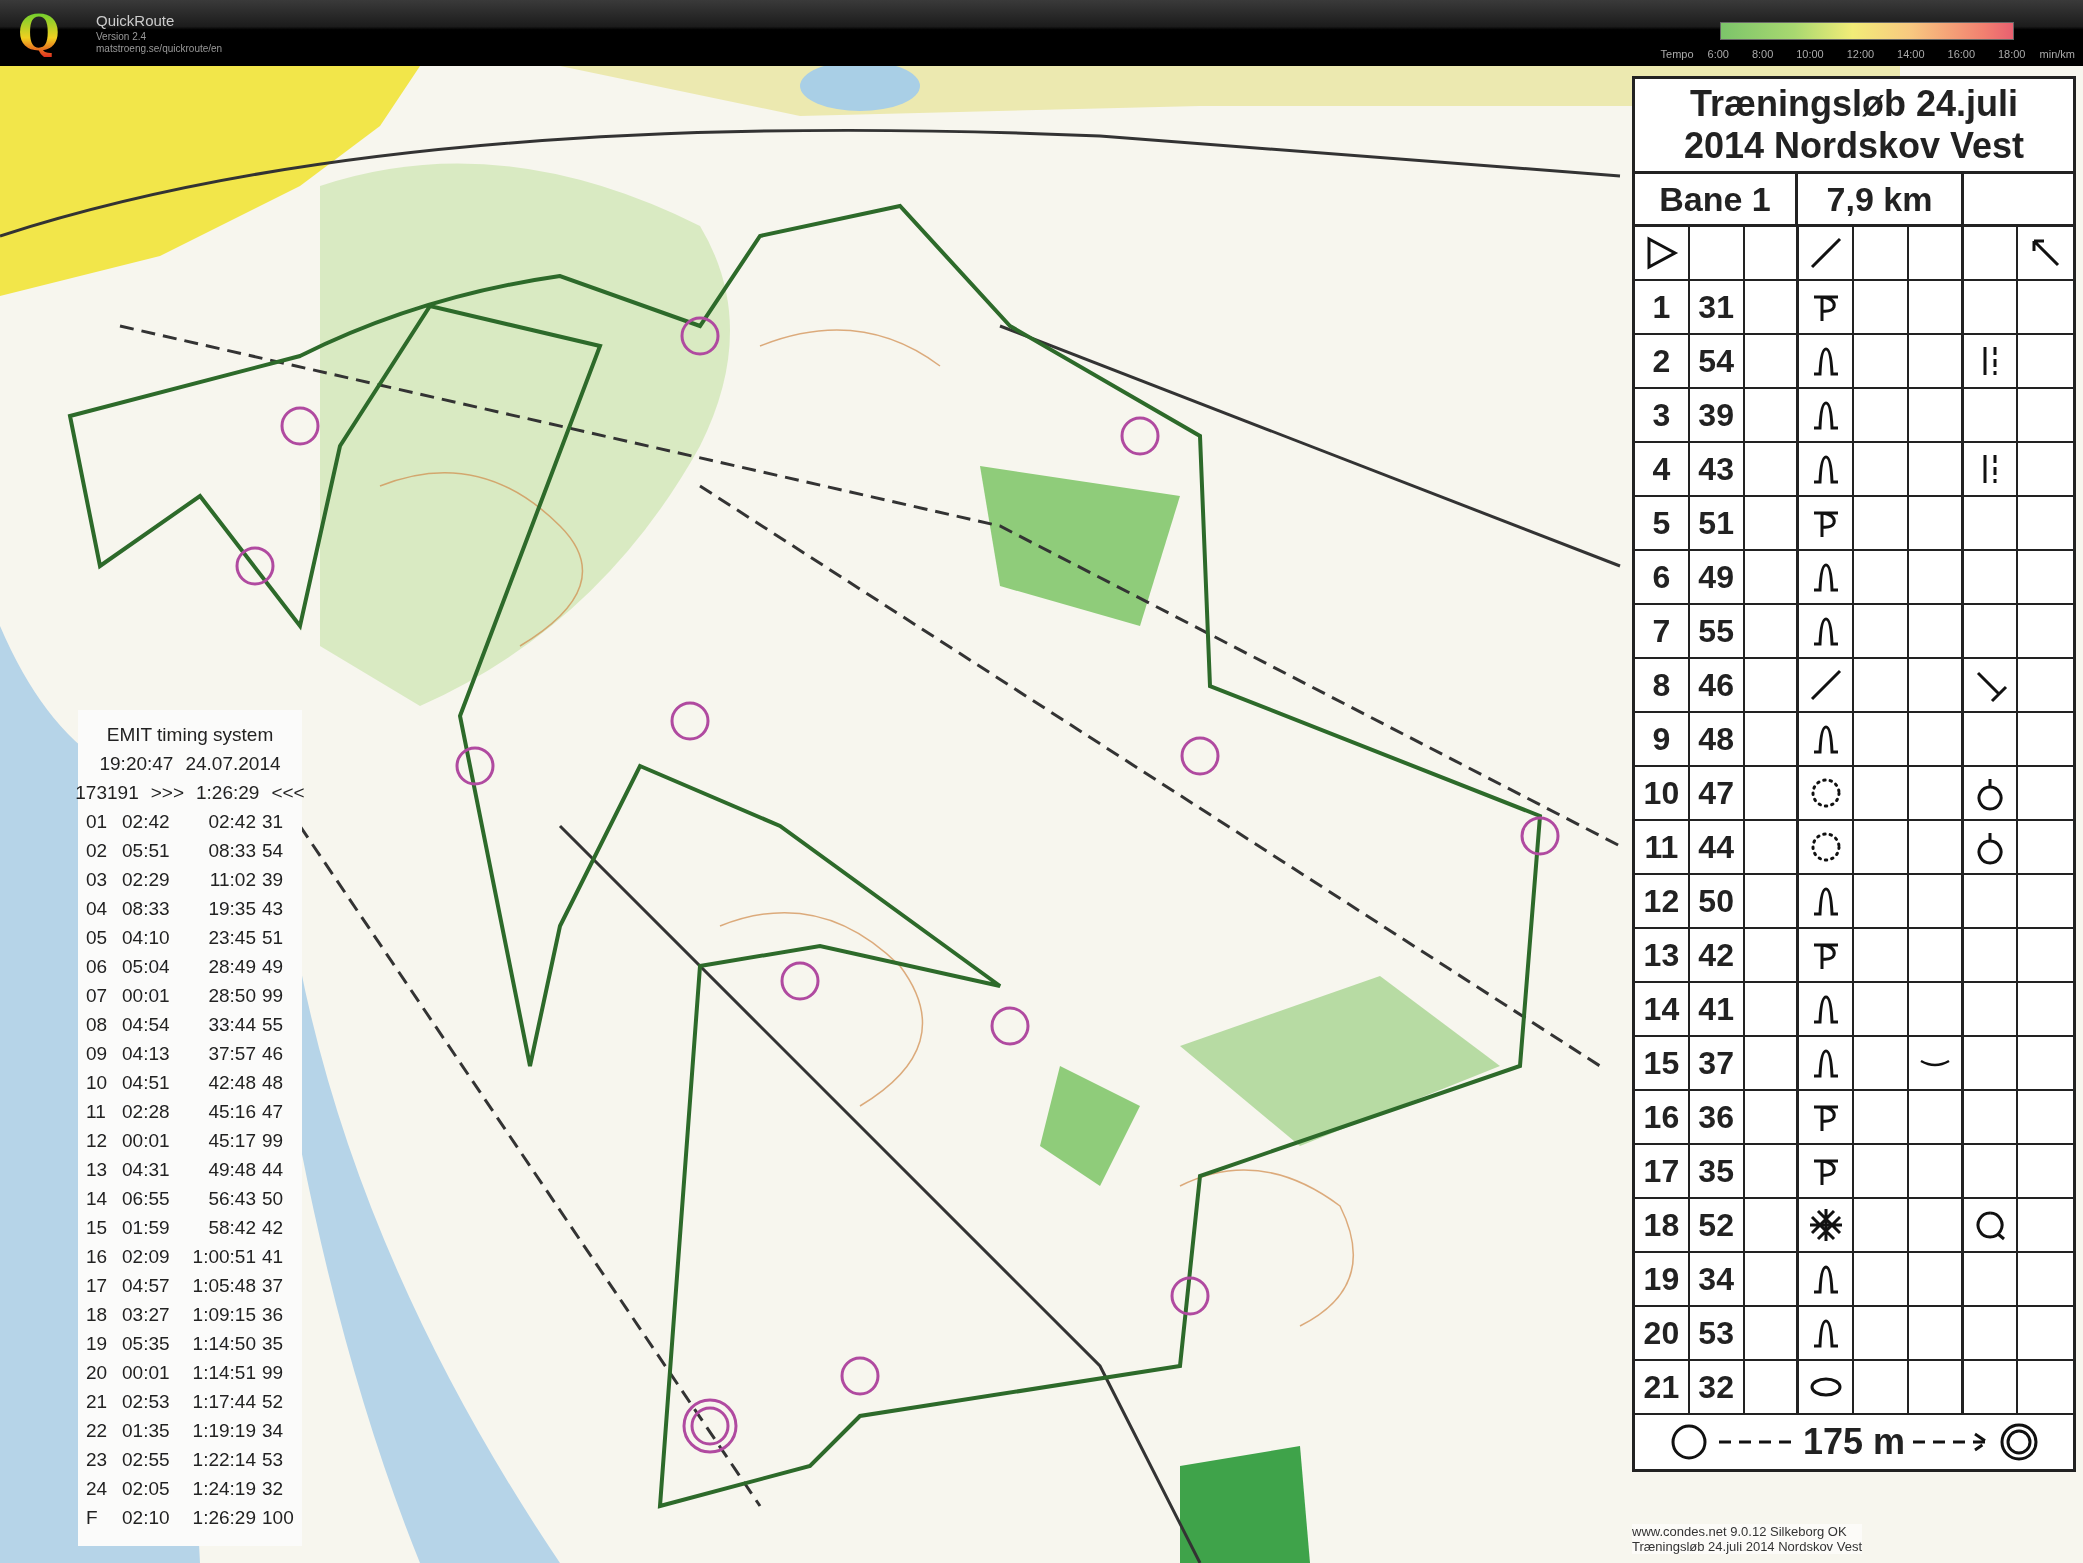 This screenshot has height=1563, width=2083. I want to click on event-title-line: Træningsløb 24.juli, so click(1853, 104).